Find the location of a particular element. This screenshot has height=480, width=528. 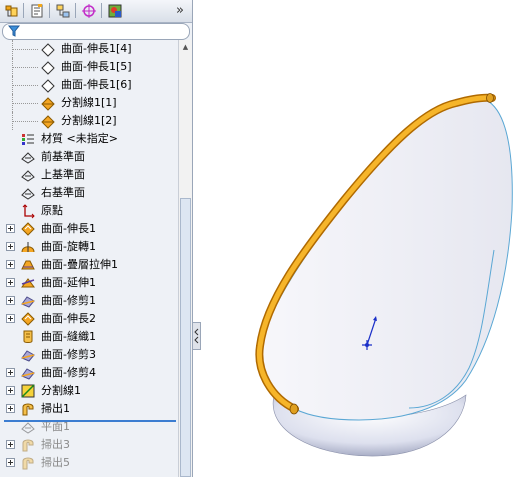

tree-item-label: 上基準面 is located at coordinates (63, 174).